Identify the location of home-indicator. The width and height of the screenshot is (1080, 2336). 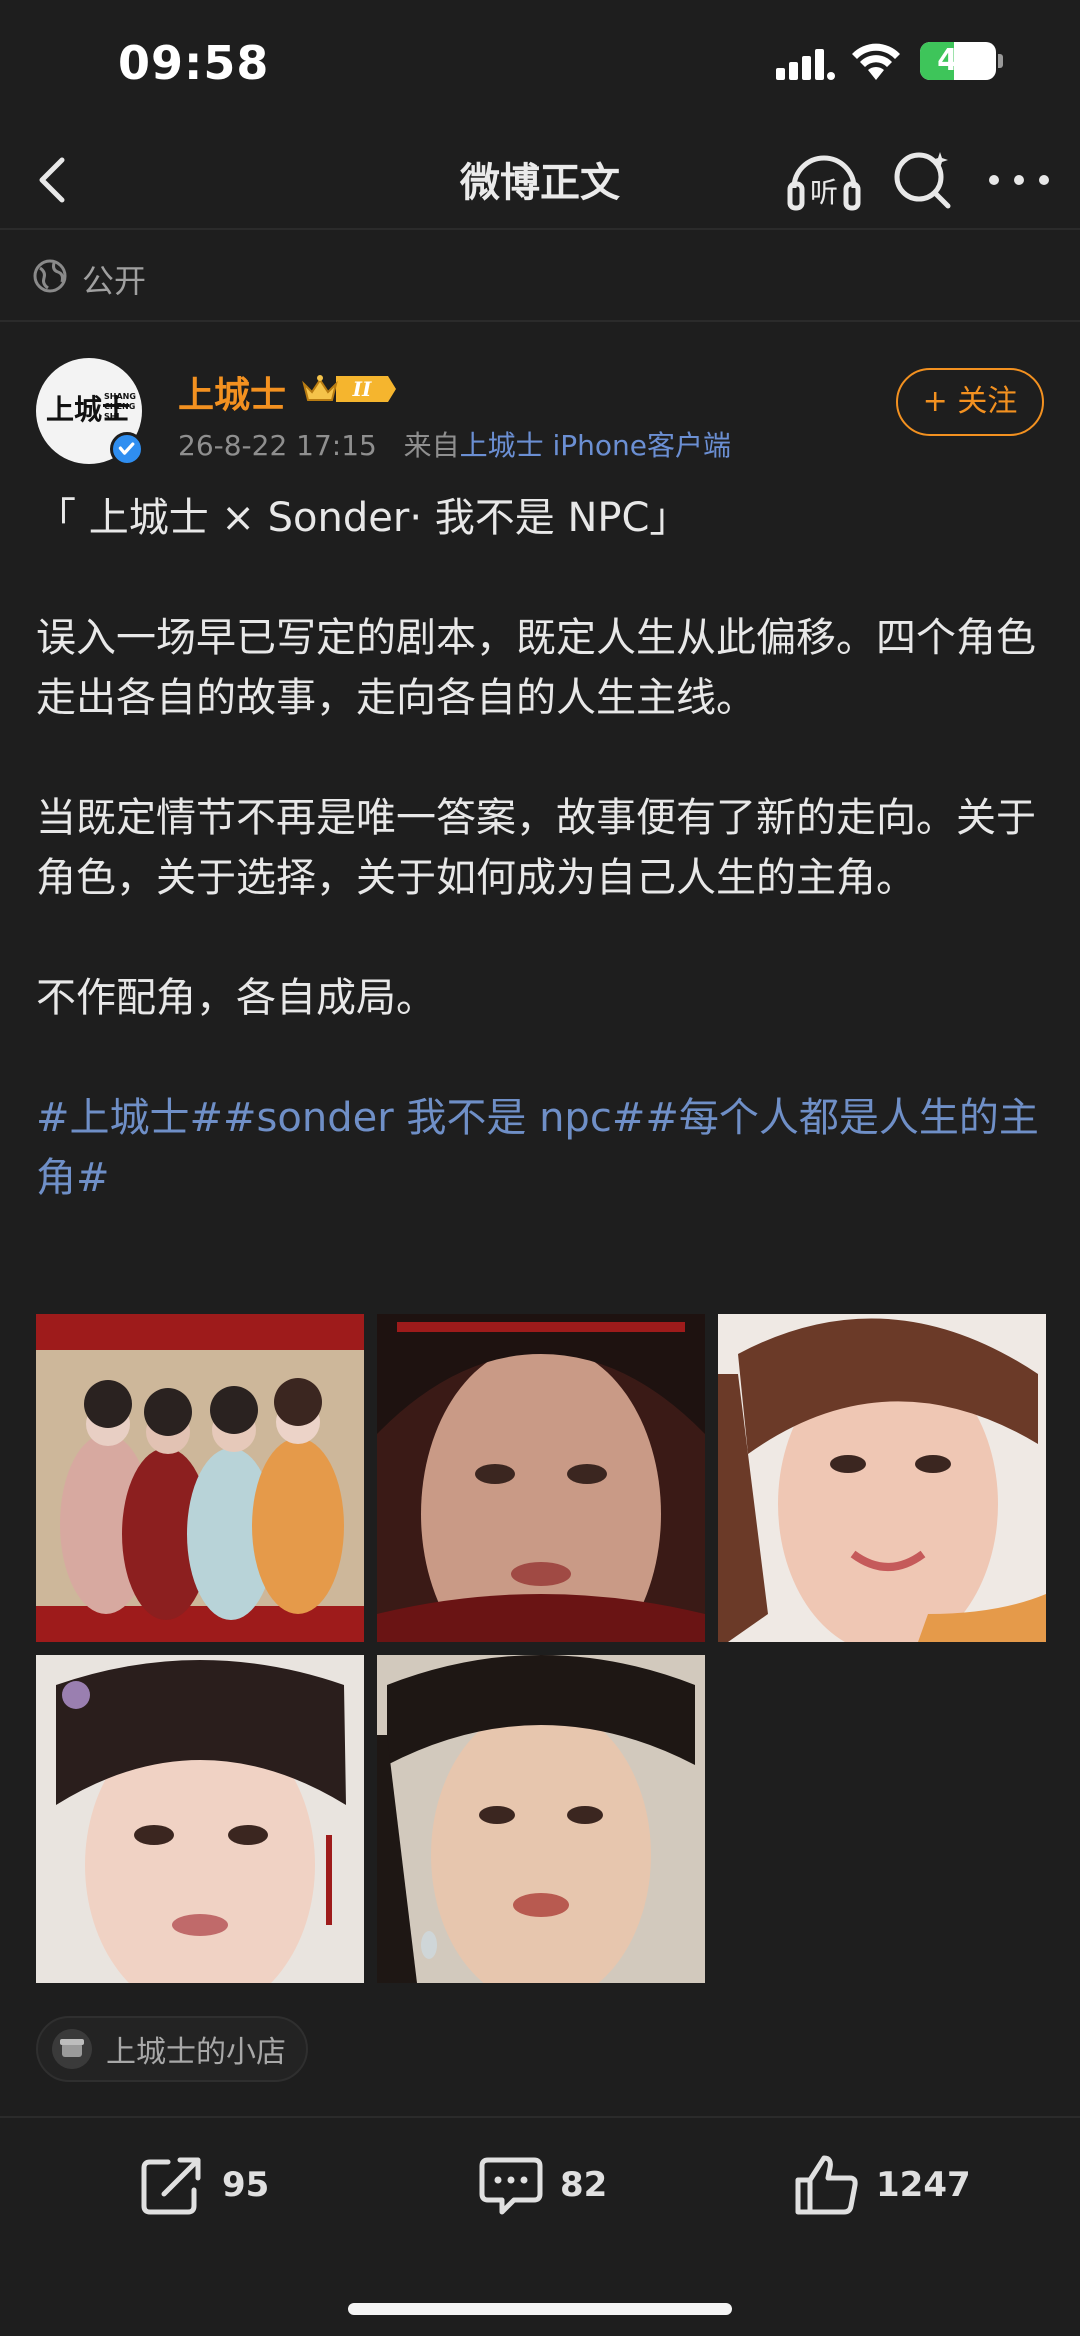
(540, 2309).